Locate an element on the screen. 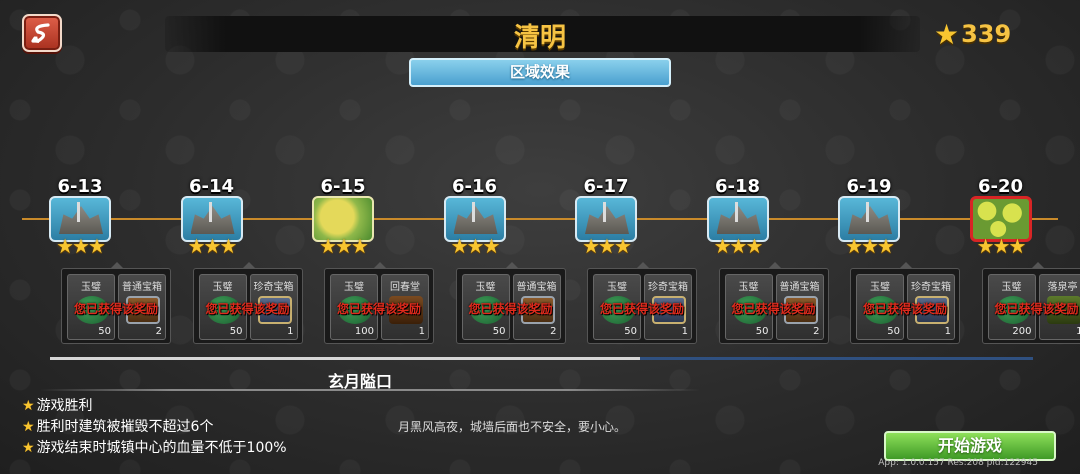 Image resolution: width=1080 pixels, height=474 pixels. star-total: ★ 339 is located at coordinates (973, 34).